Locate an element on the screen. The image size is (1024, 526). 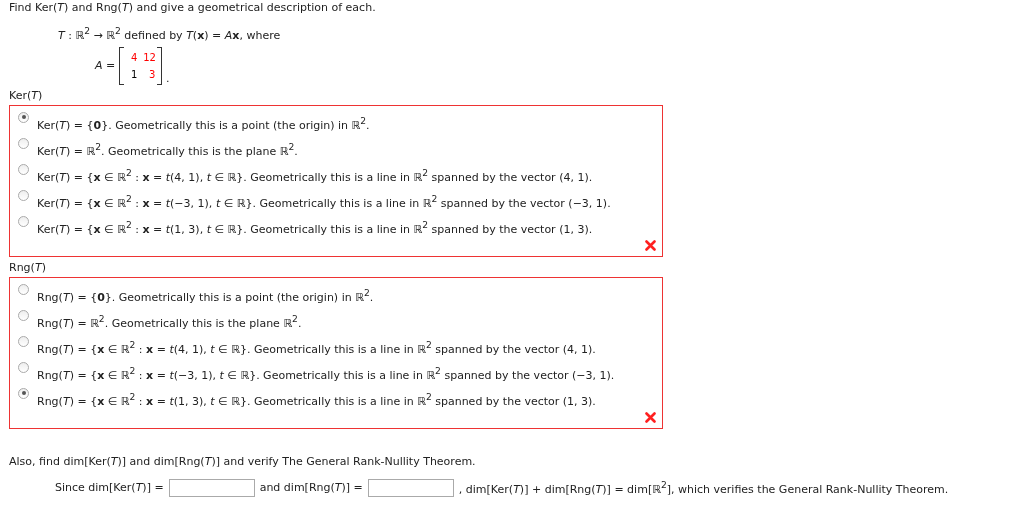
answer-text: and dim[Rng(T)] = is located at coordinates (311, 488).